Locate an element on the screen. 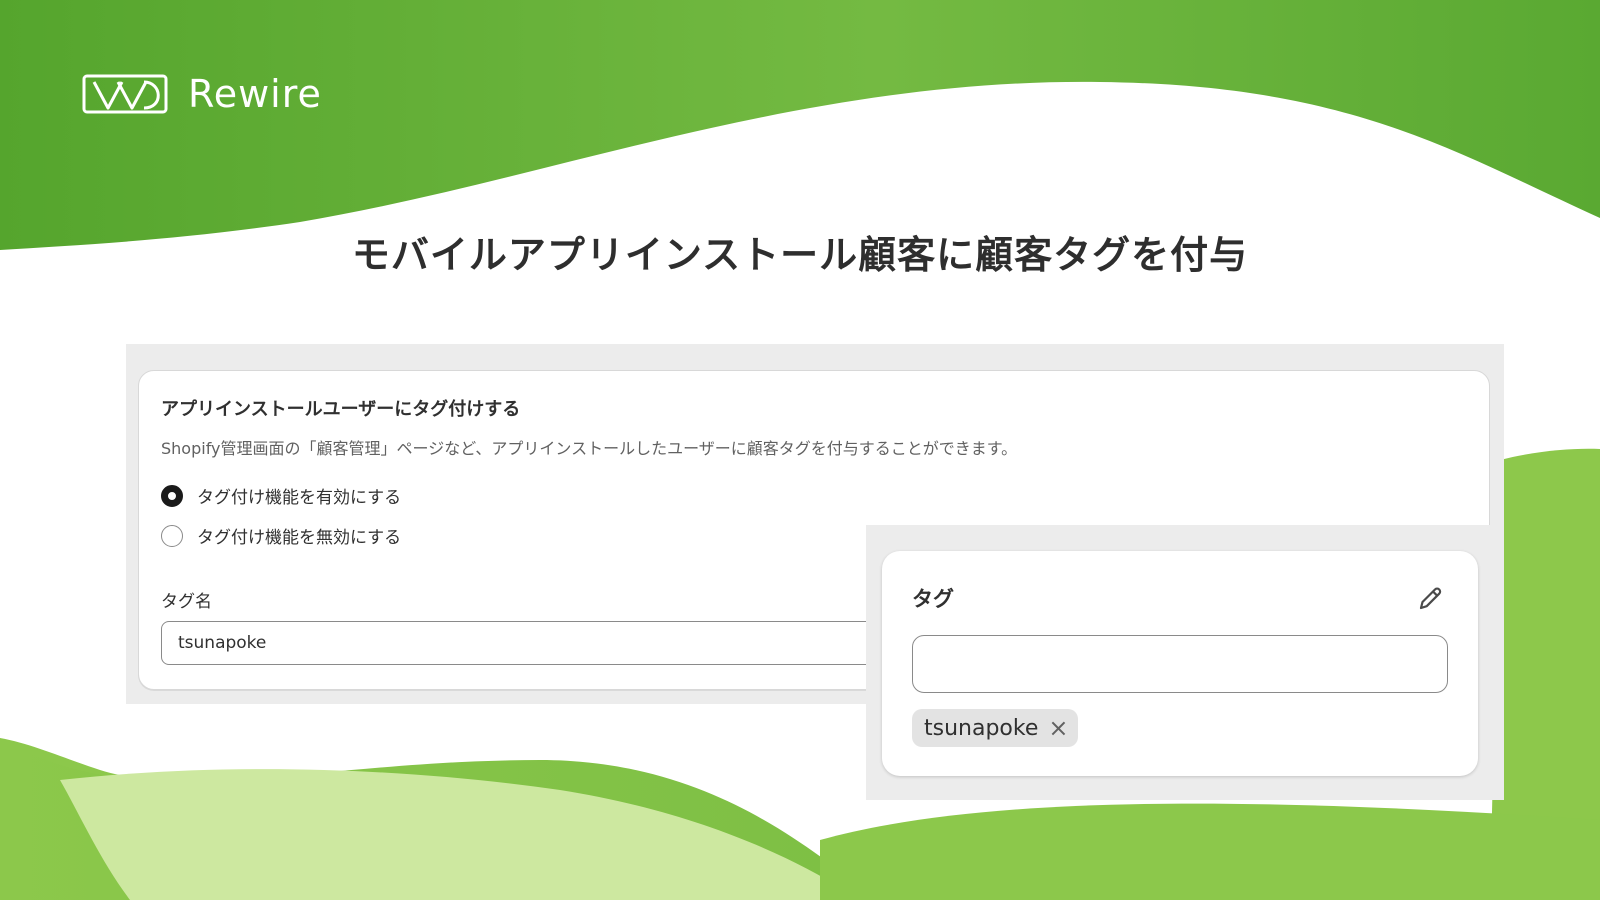 Image resolution: width=1600 pixels, height=900 pixels. brand-name: Rewire is located at coordinates (255, 94).